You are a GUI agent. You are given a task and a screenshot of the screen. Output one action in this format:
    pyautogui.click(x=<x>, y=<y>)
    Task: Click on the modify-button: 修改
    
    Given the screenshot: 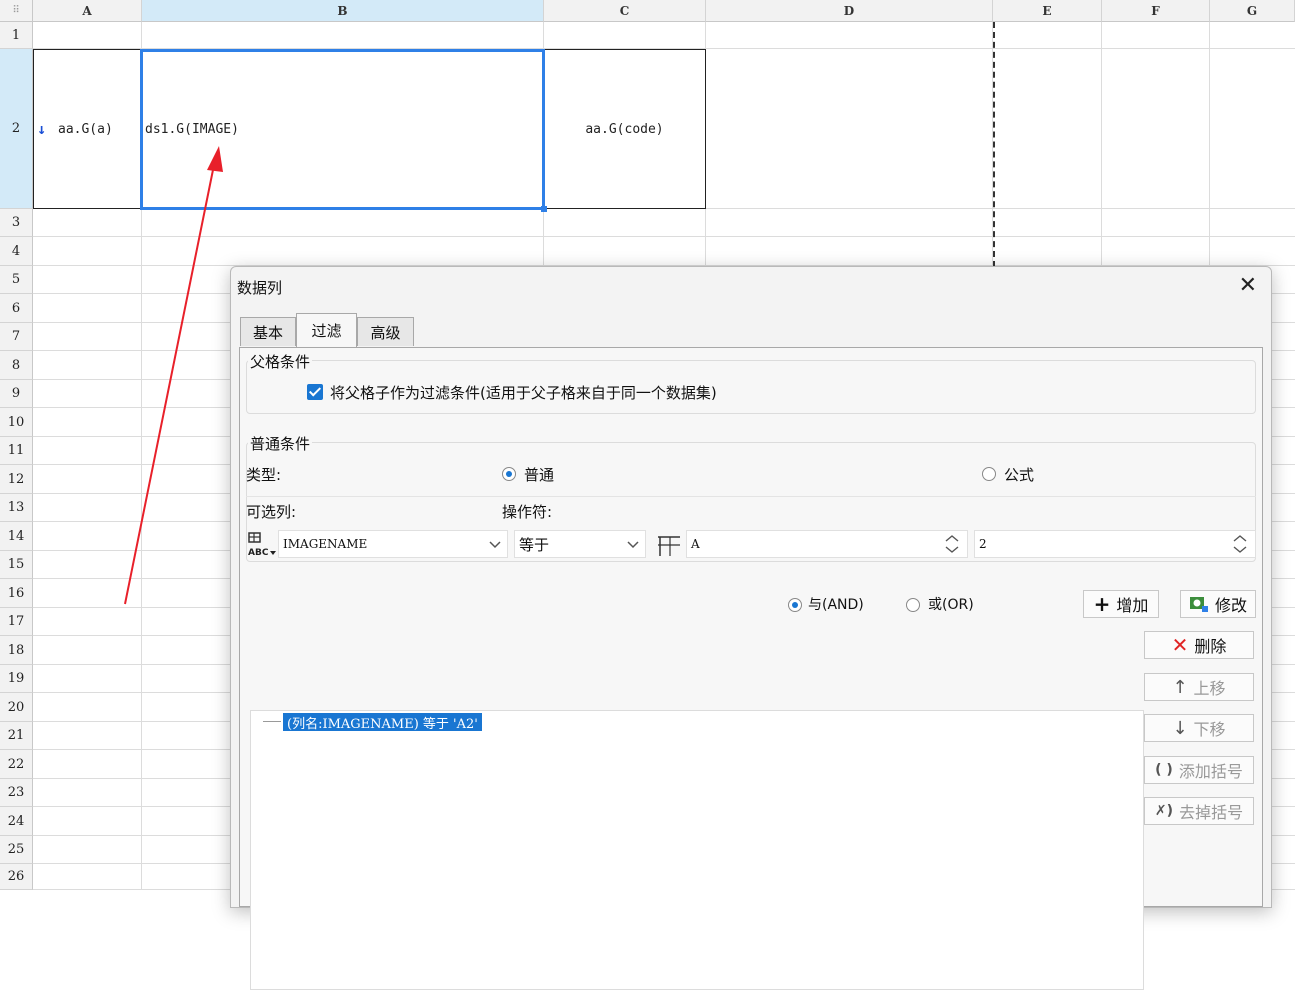 What is the action you would take?
    pyautogui.click(x=1218, y=604)
    